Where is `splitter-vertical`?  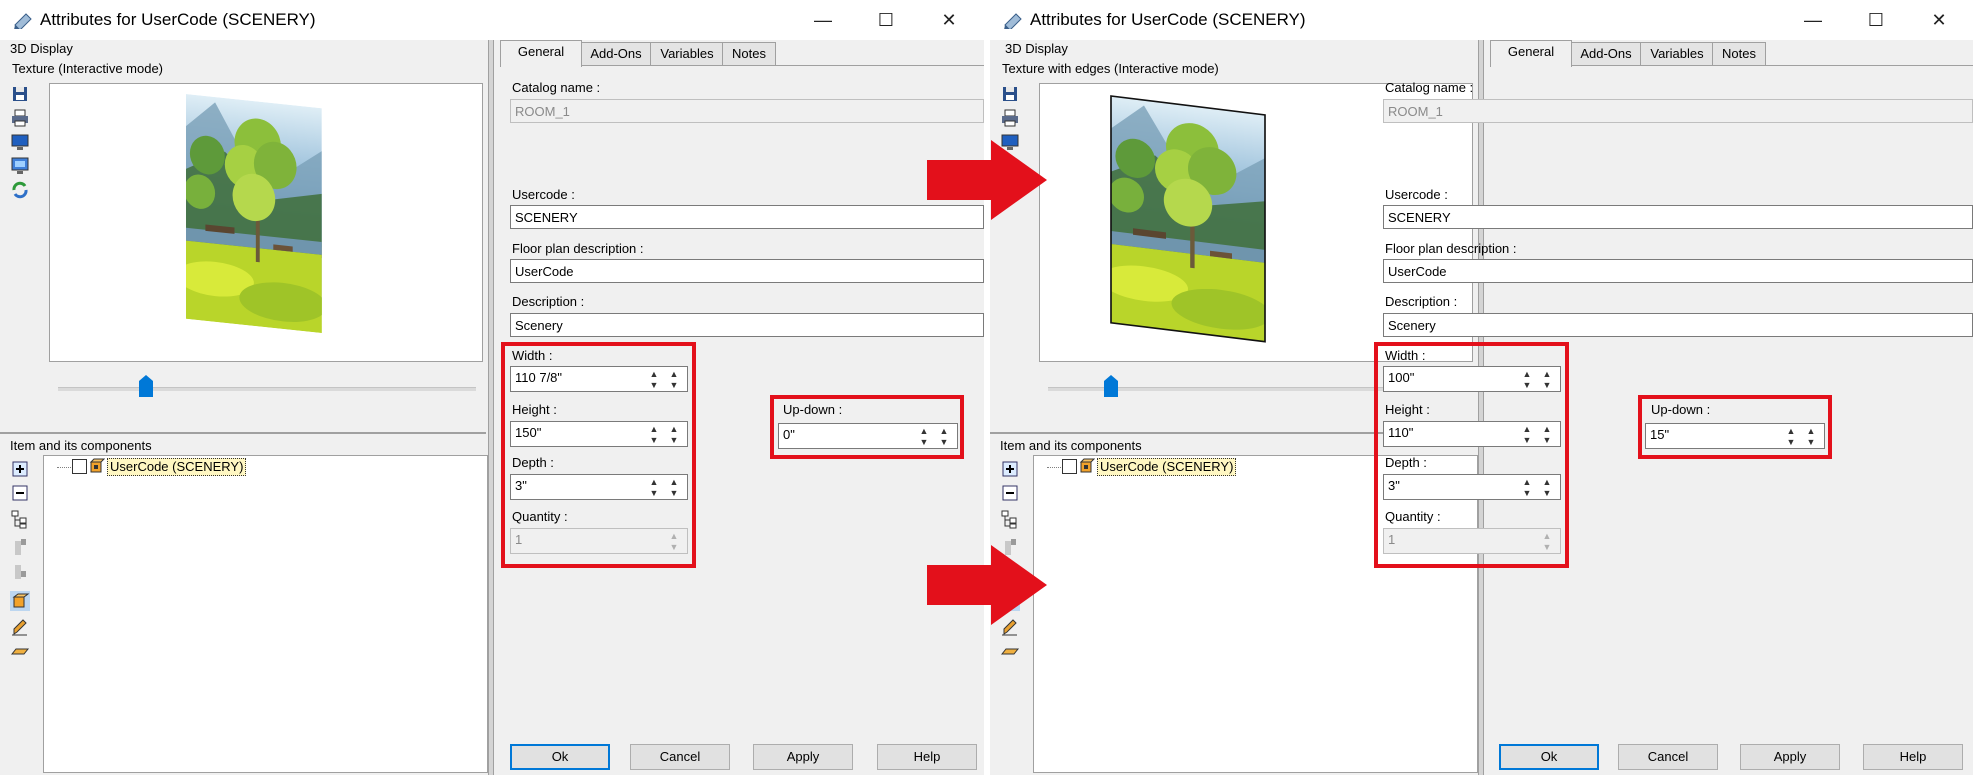 splitter-vertical is located at coordinates (491, 407).